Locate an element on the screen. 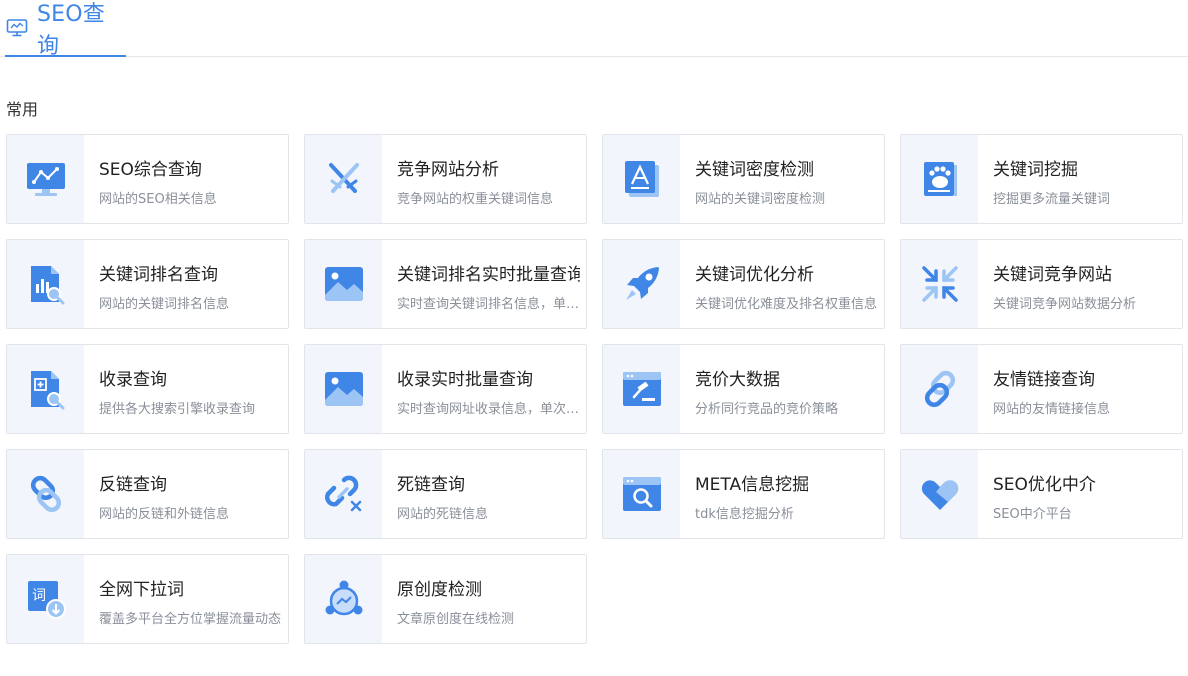  tool-desc: 文章原创度在线检测 is located at coordinates (456, 619).